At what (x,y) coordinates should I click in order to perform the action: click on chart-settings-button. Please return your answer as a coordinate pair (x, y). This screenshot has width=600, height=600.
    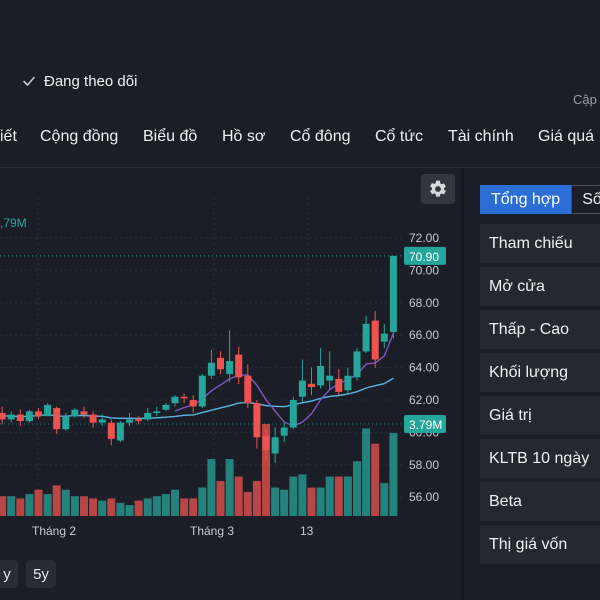
    Looking at the image, I should click on (438, 189).